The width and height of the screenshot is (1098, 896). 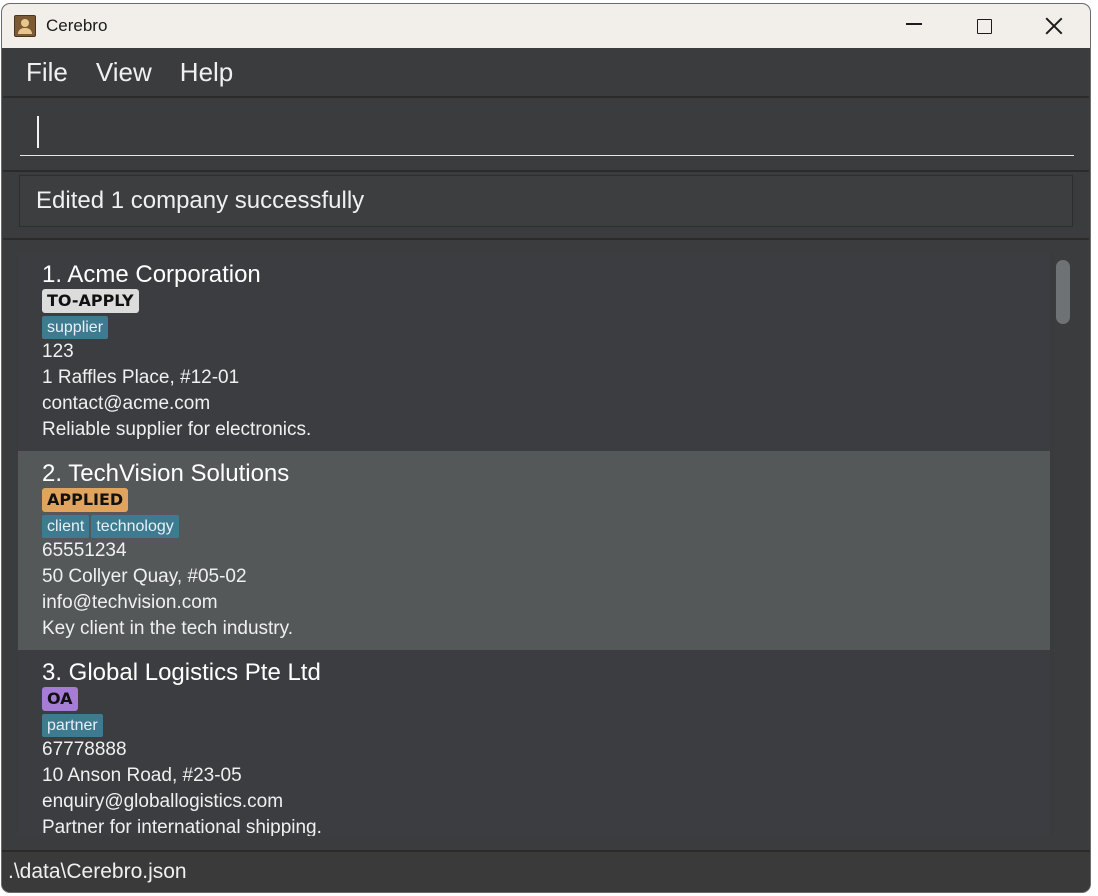 What do you see at coordinates (124, 72) in the screenshot?
I see `menu-view: View` at bounding box center [124, 72].